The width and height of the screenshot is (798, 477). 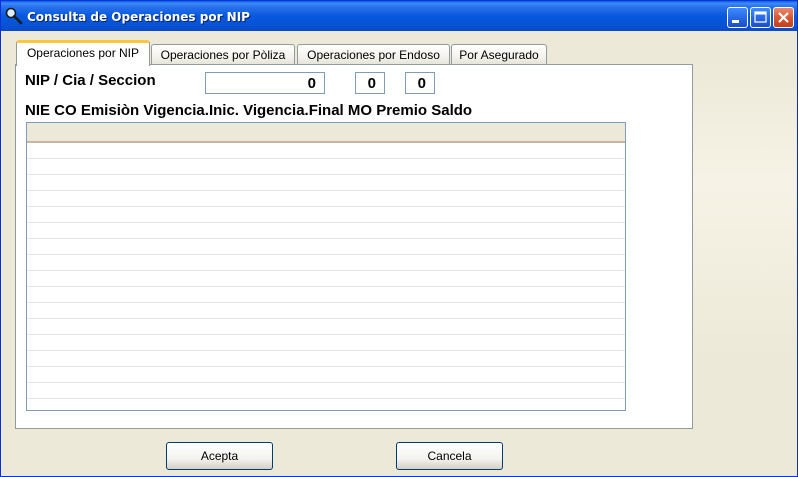 I want to click on cia-field: 0, so click(x=370, y=83).